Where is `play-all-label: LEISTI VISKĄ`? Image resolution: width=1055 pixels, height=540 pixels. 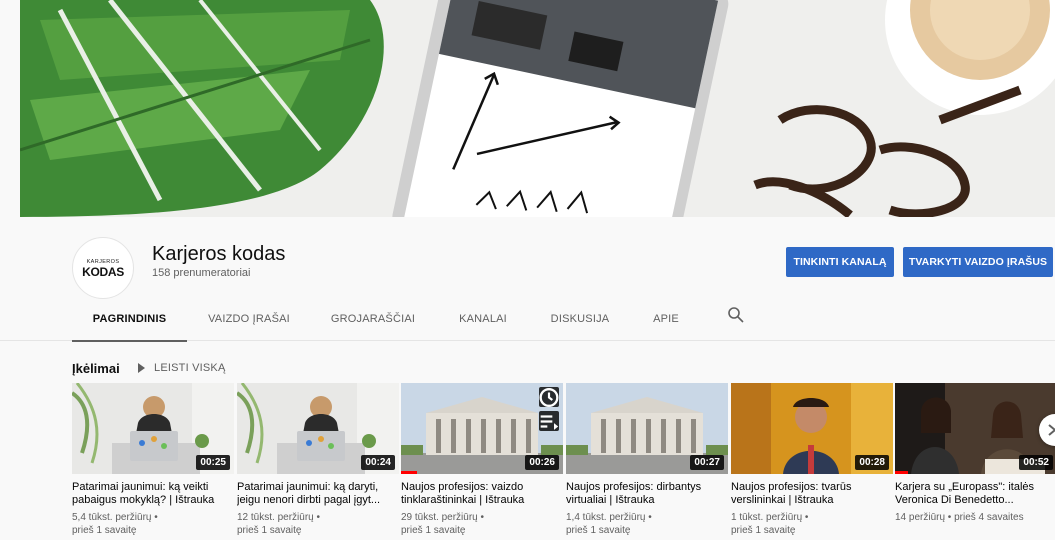
play-all-label: LEISTI VISKĄ is located at coordinates (190, 368).